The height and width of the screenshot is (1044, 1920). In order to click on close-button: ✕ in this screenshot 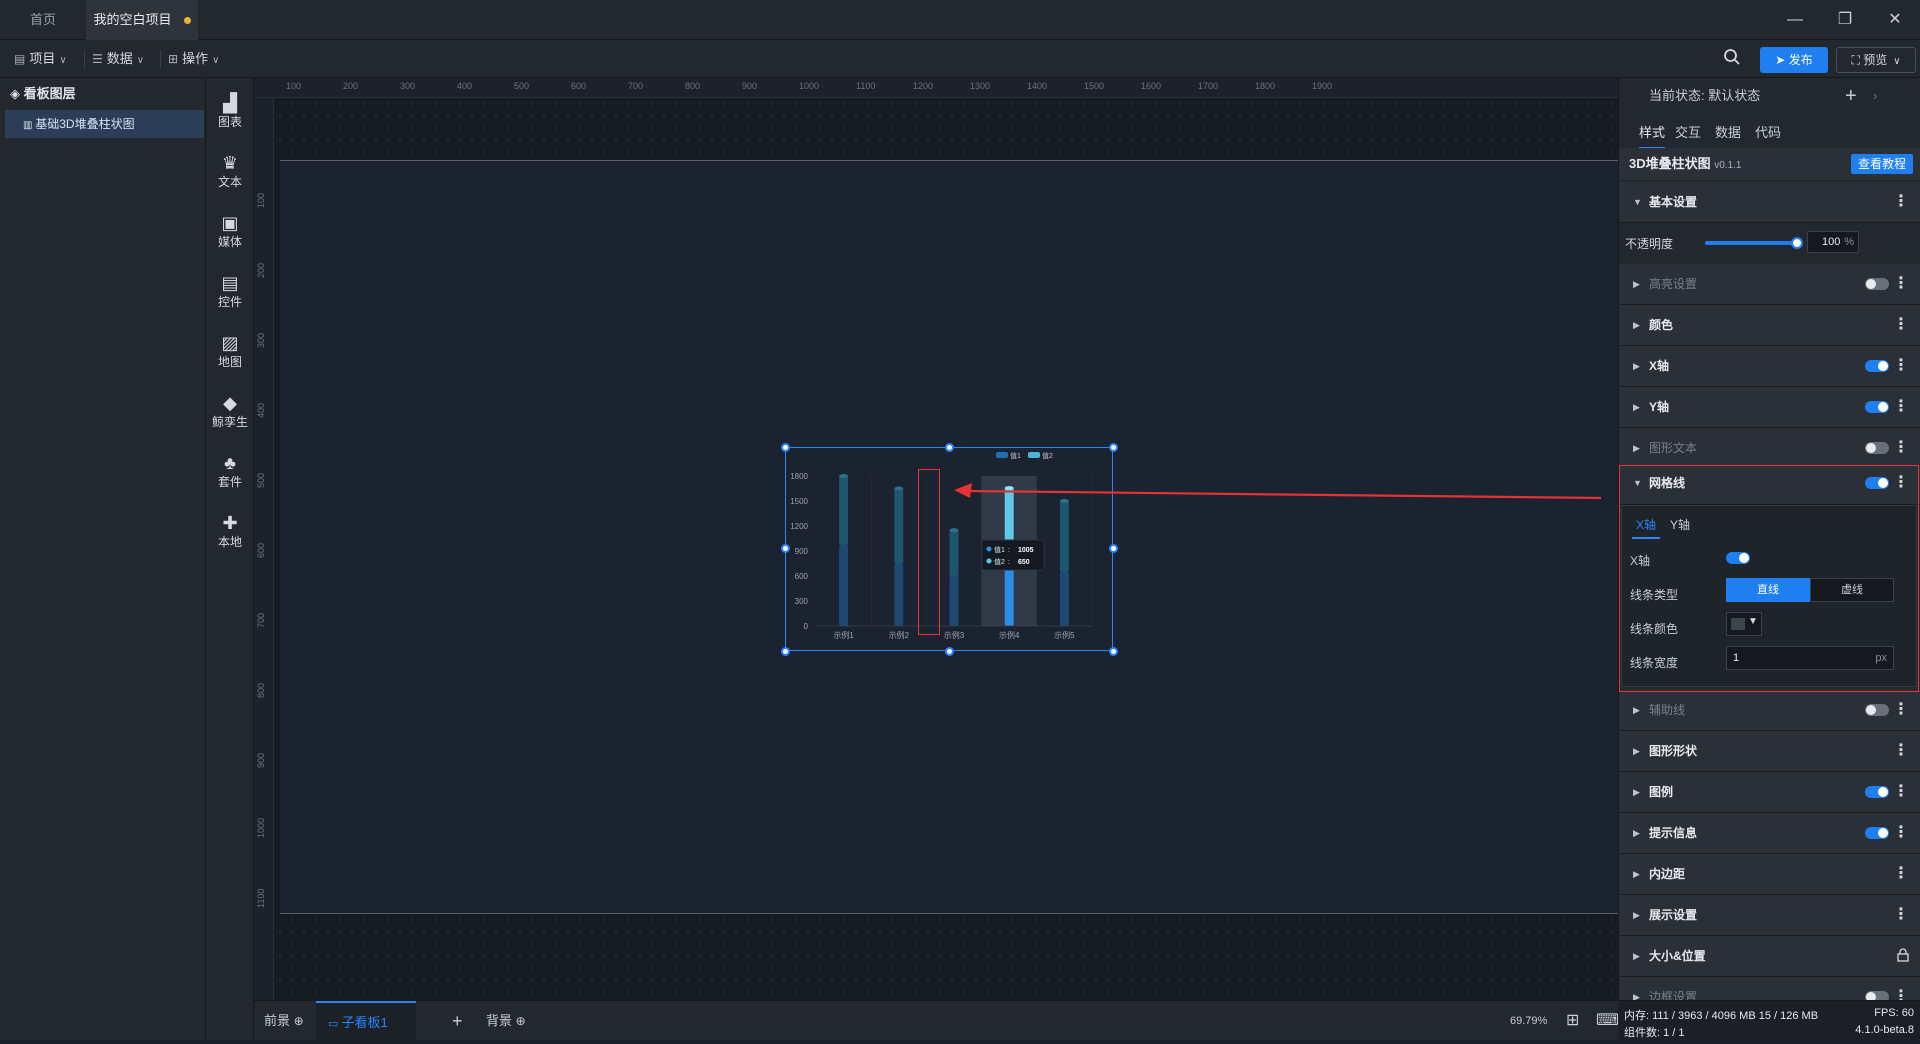, I will do `click(1895, 20)`.